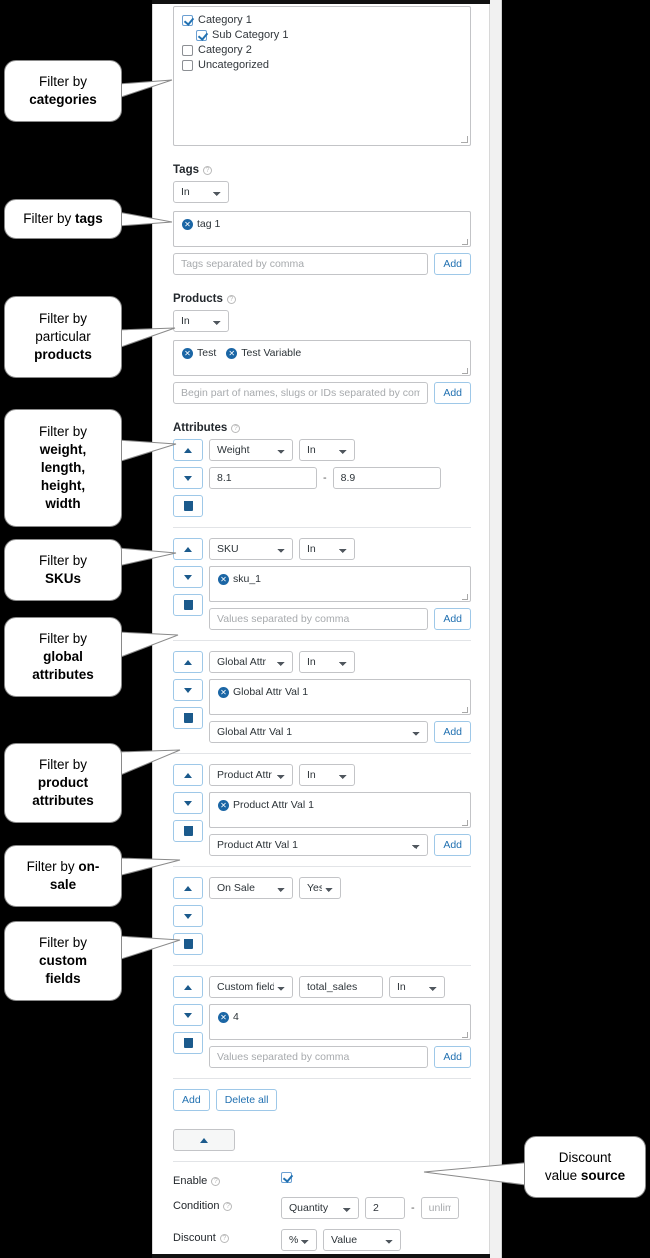 This screenshot has width=650, height=1258. I want to click on callout-strong: on-, so click(89, 866).